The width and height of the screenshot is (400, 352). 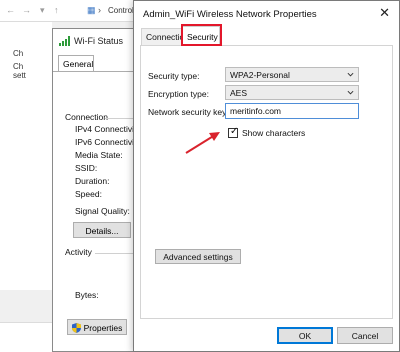 I want to click on security-type-value: WPA2-Personal, so click(x=260, y=75).